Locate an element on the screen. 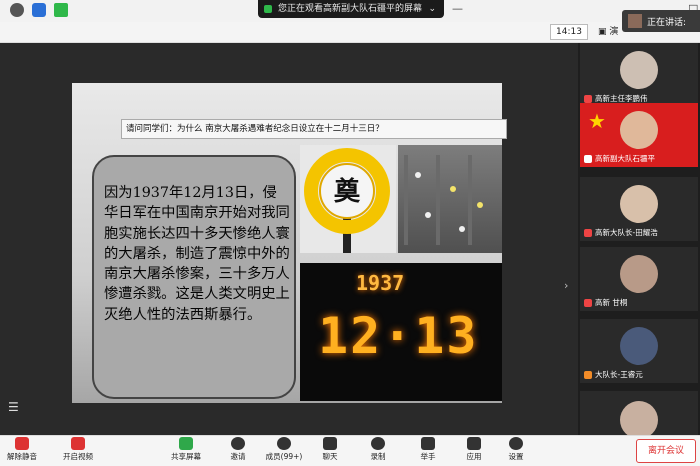 Image resolution: width=700 pixels, height=466 pixels. participant-name: 高新副大队石疆平 is located at coordinates (619, 158).